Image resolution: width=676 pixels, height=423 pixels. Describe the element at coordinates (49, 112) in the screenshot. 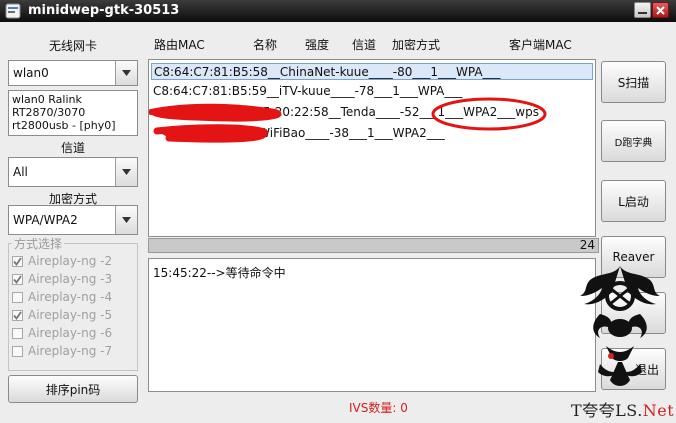

I see `chipset-line: RT2870/3070` at that location.